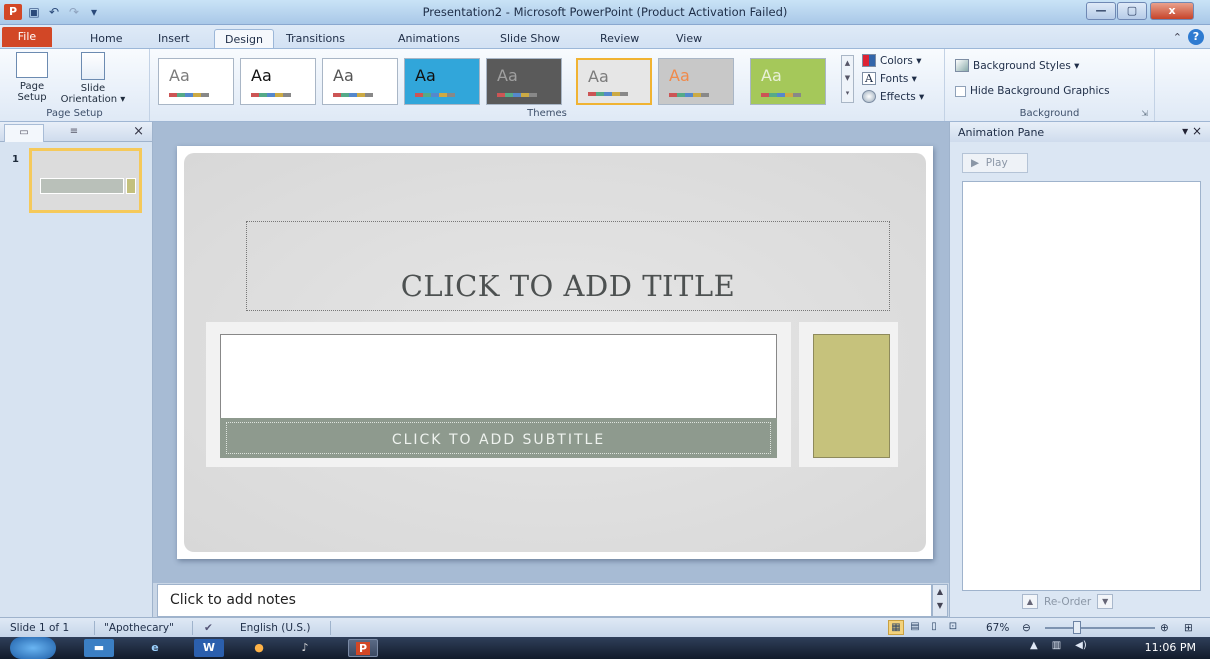 The height and width of the screenshot is (659, 1210). I want to click on page-setup-group-label: Page Setup, so click(74, 113).